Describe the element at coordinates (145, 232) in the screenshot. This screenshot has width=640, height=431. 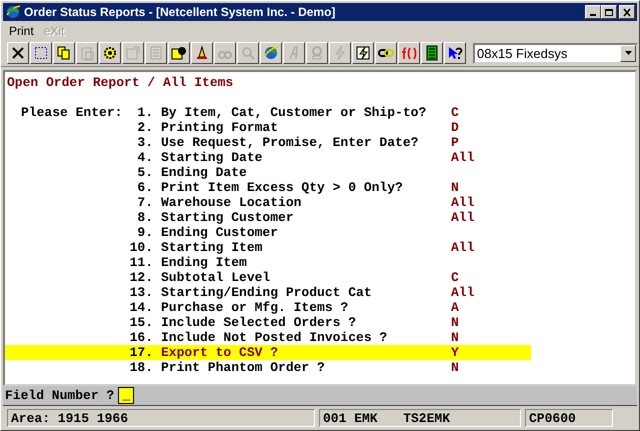
I see `field-number: 9.` at that location.